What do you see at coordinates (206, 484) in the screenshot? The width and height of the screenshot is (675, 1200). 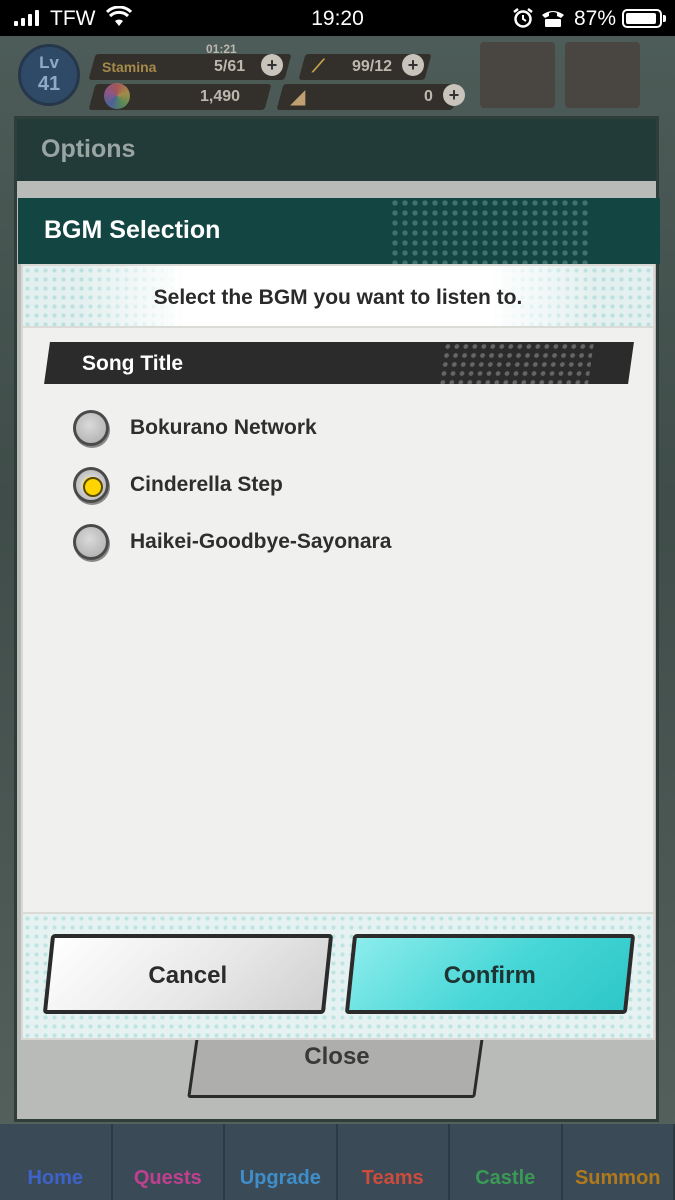 I see `song-label: Cinderella Step` at bounding box center [206, 484].